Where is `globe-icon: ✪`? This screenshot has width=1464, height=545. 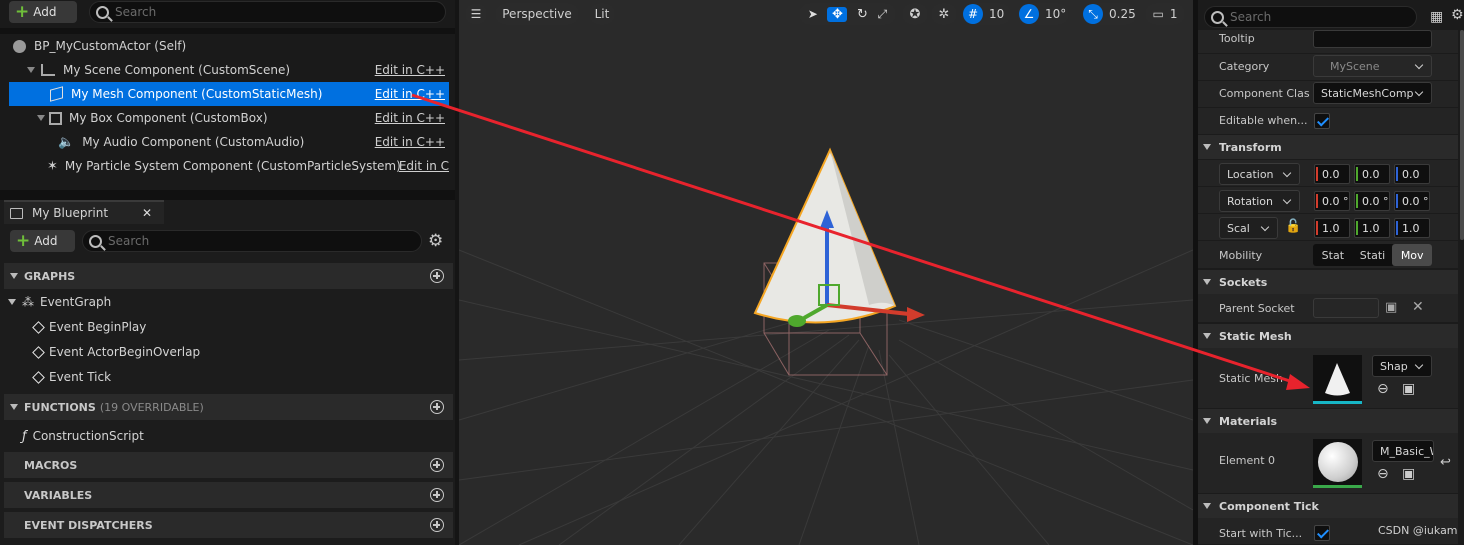 globe-icon: ✪ is located at coordinates (915, 14).